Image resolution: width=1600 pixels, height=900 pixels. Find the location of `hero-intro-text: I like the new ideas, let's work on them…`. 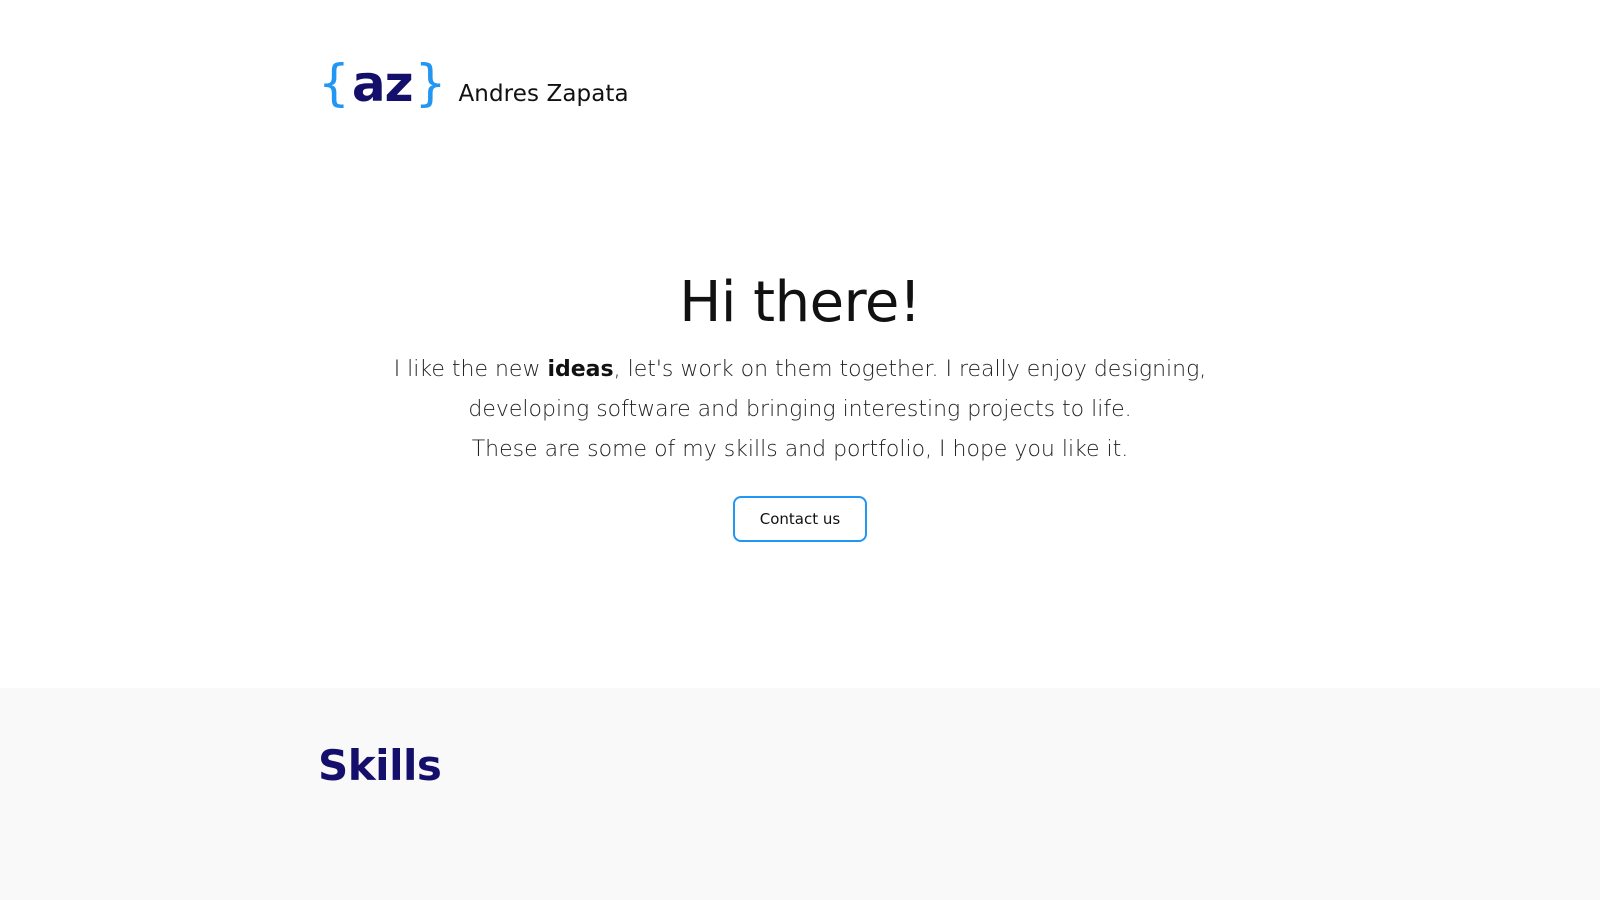

hero-intro-text: I like the new ideas, let's work on them… is located at coordinates (800, 410).